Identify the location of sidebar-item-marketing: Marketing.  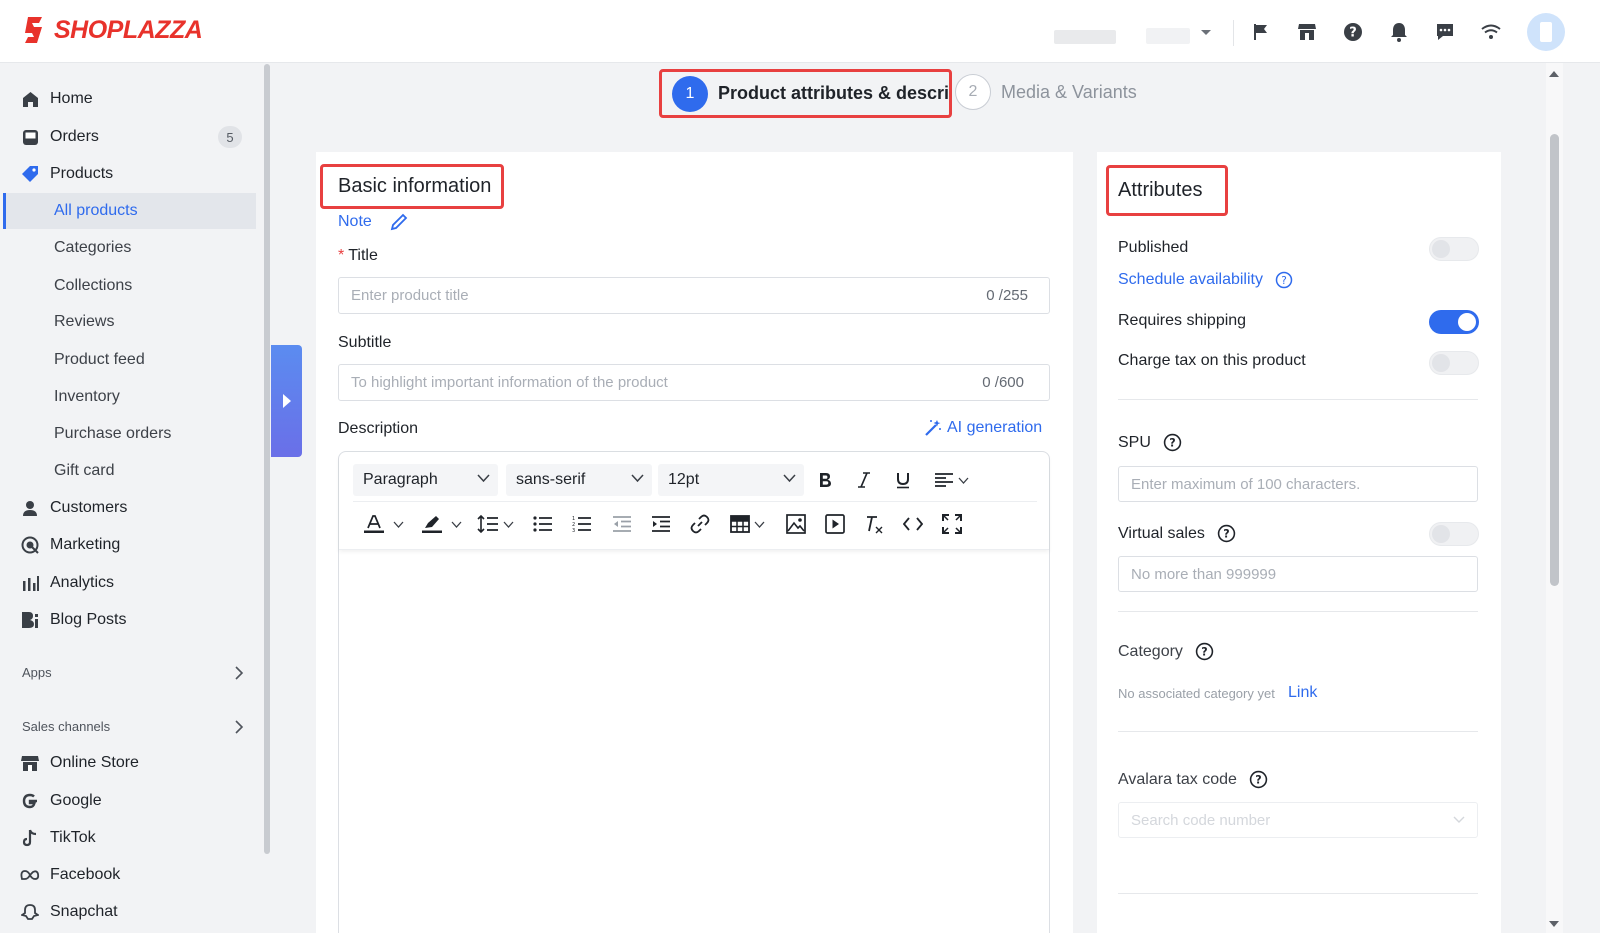
(70, 545).